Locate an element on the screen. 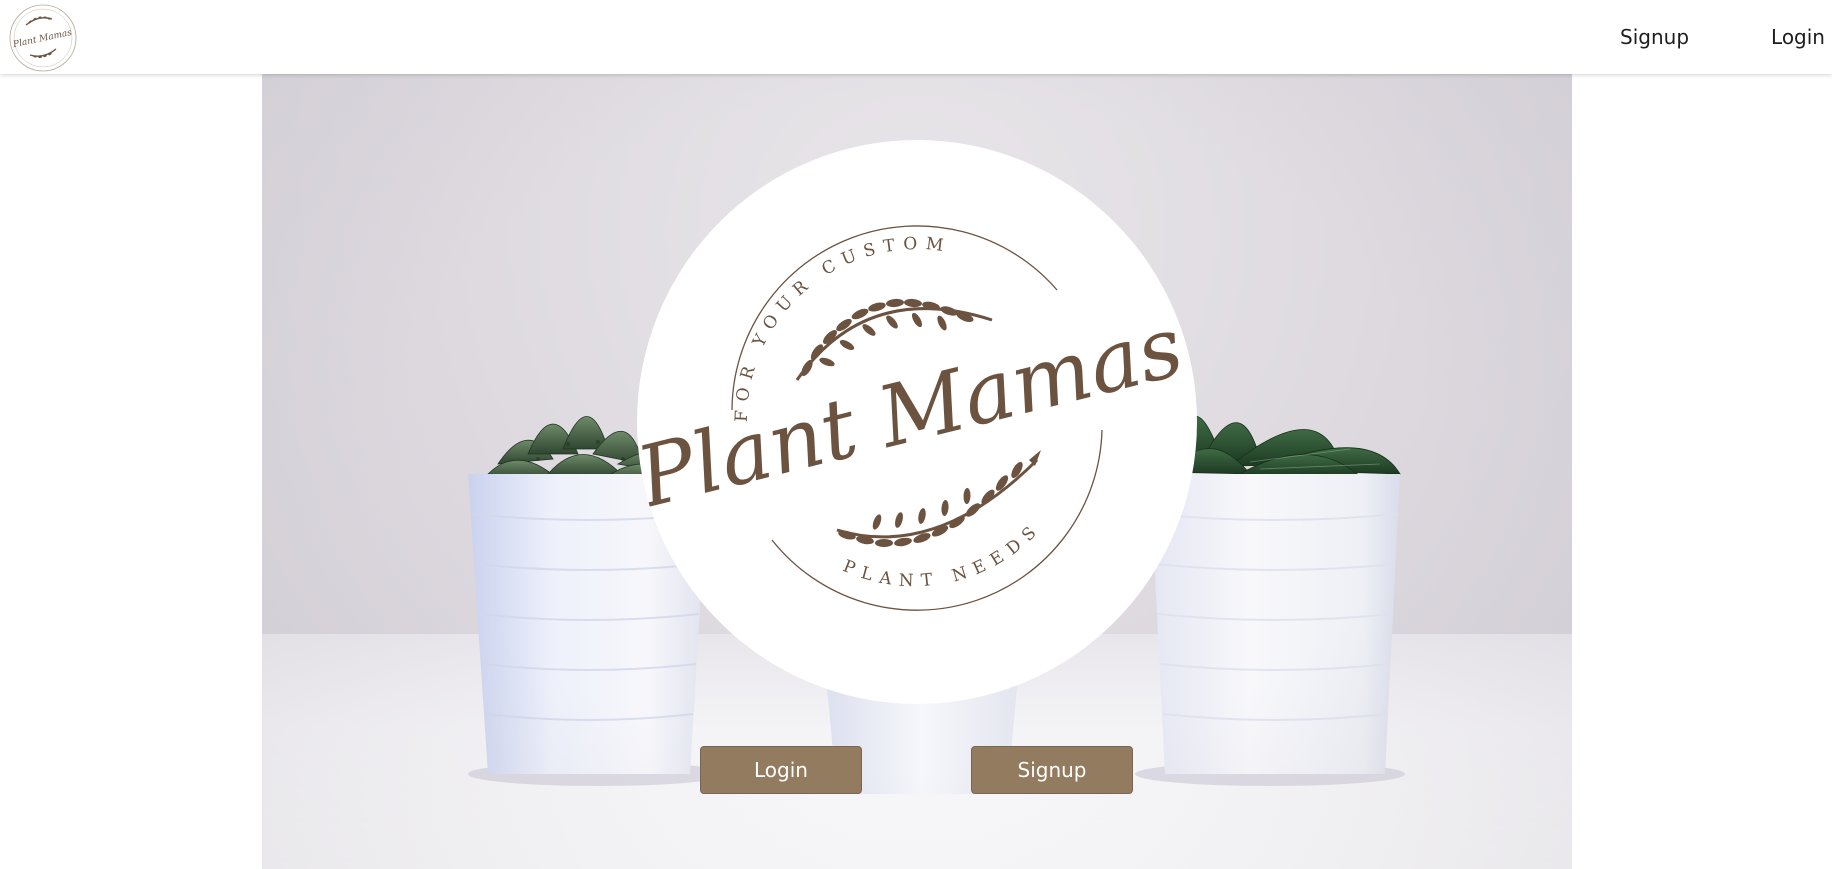  top-navbar: Plant Mamas Signup Login is located at coordinates (916, 37).